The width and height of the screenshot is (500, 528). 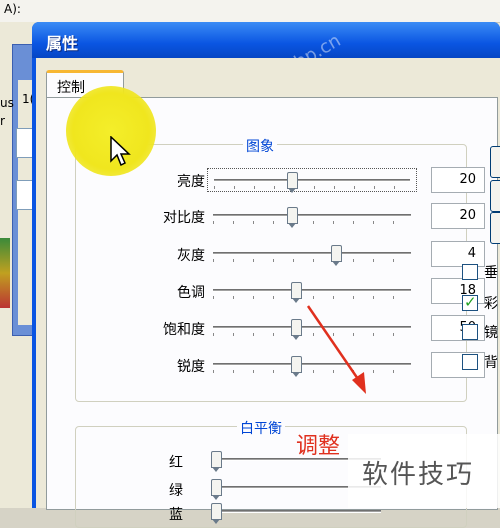 What do you see at coordinates (191, 256) in the screenshot?
I see `grayscale-label: 灰度` at bounding box center [191, 256].